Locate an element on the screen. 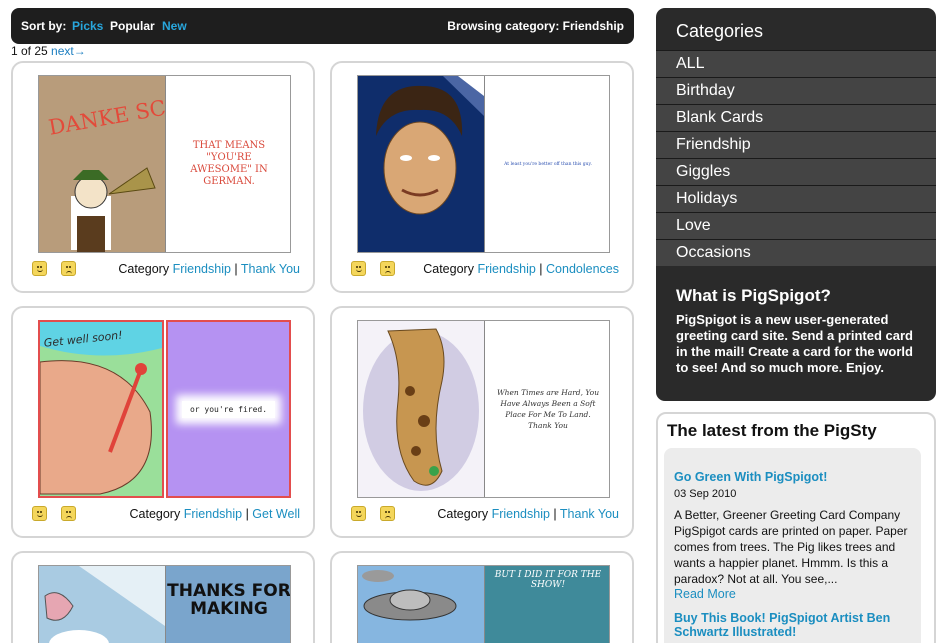 This screenshot has height=643, width=946. category-item-giggles: Giggles is located at coordinates (796, 171).